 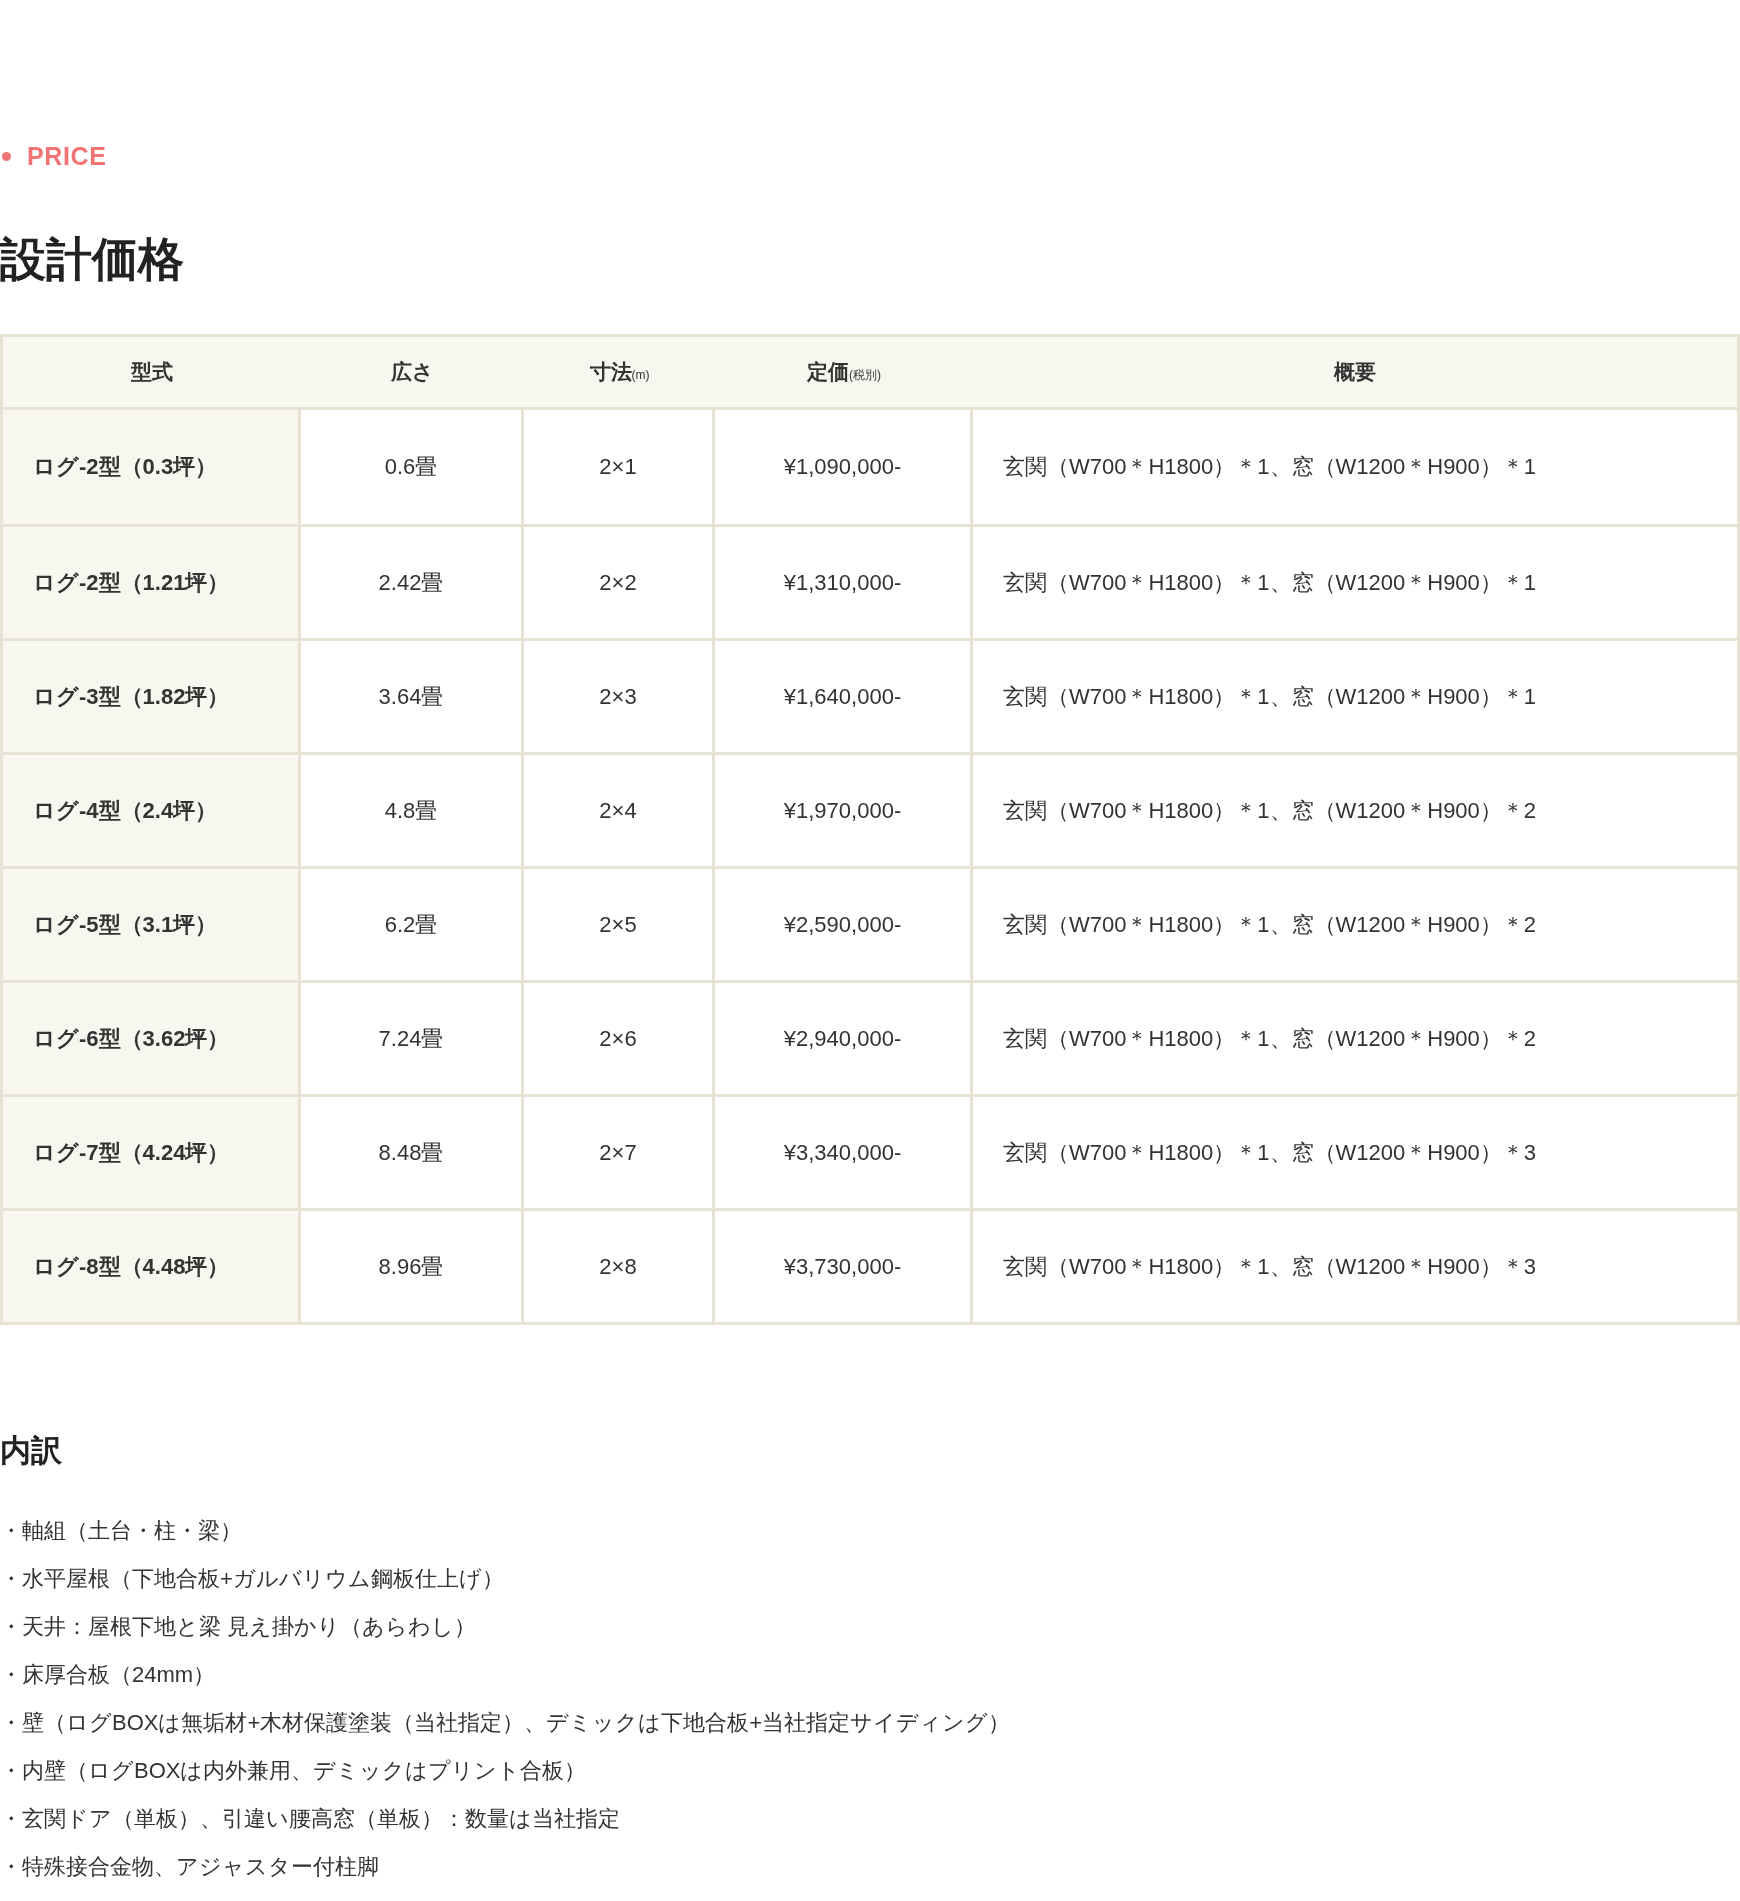 I want to click on column-header: 寸法(m), so click(x=619, y=371).